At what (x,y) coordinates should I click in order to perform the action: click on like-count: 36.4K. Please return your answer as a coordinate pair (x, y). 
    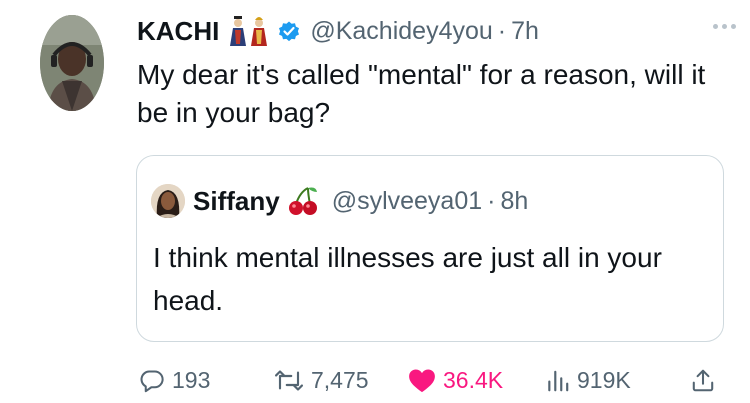
    Looking at the image, I should click on (473, 379).